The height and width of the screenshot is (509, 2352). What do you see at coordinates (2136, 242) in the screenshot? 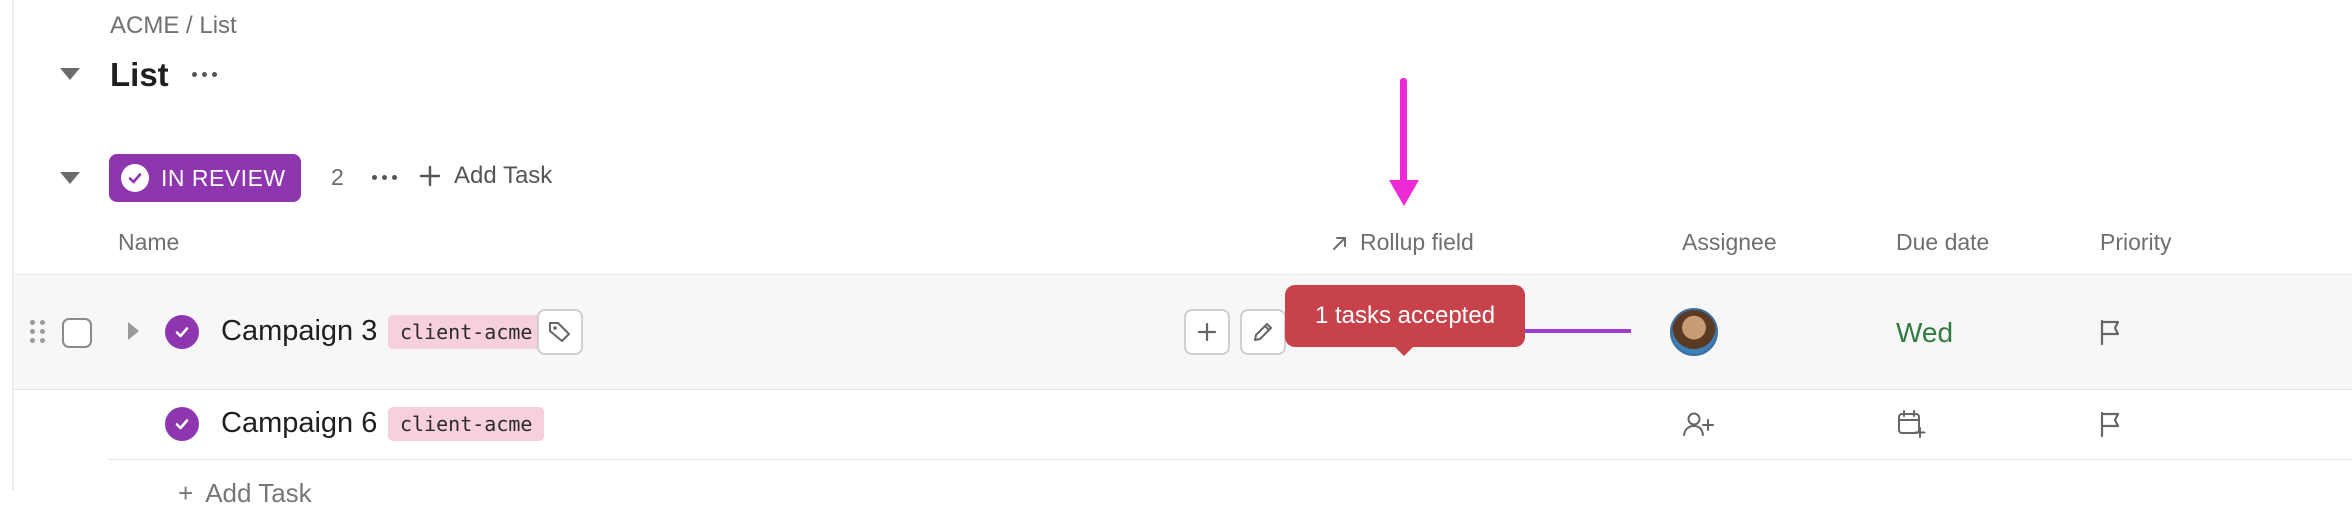
I see `column-header-priority: Priority` at bounding box center [2136, 242].